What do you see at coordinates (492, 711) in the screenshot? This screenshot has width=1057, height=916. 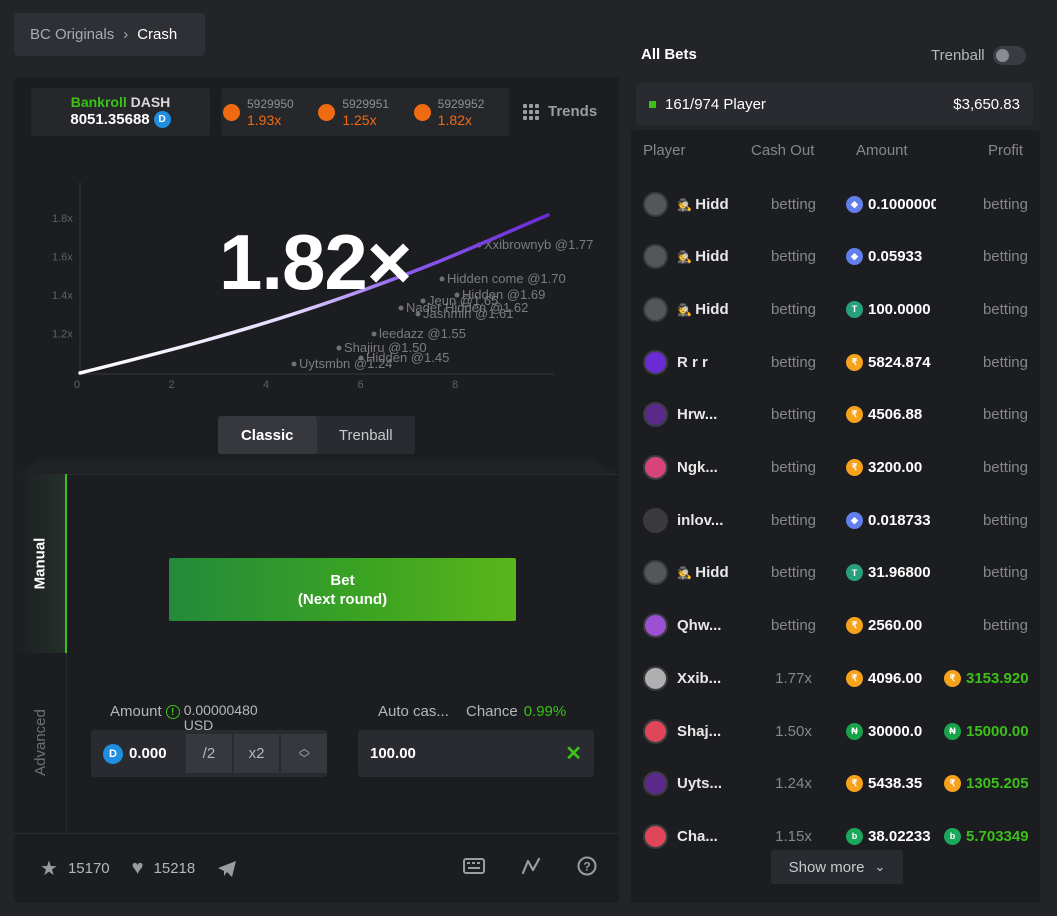 I see `chance-label: Chance` at bounding box center [492, 711].